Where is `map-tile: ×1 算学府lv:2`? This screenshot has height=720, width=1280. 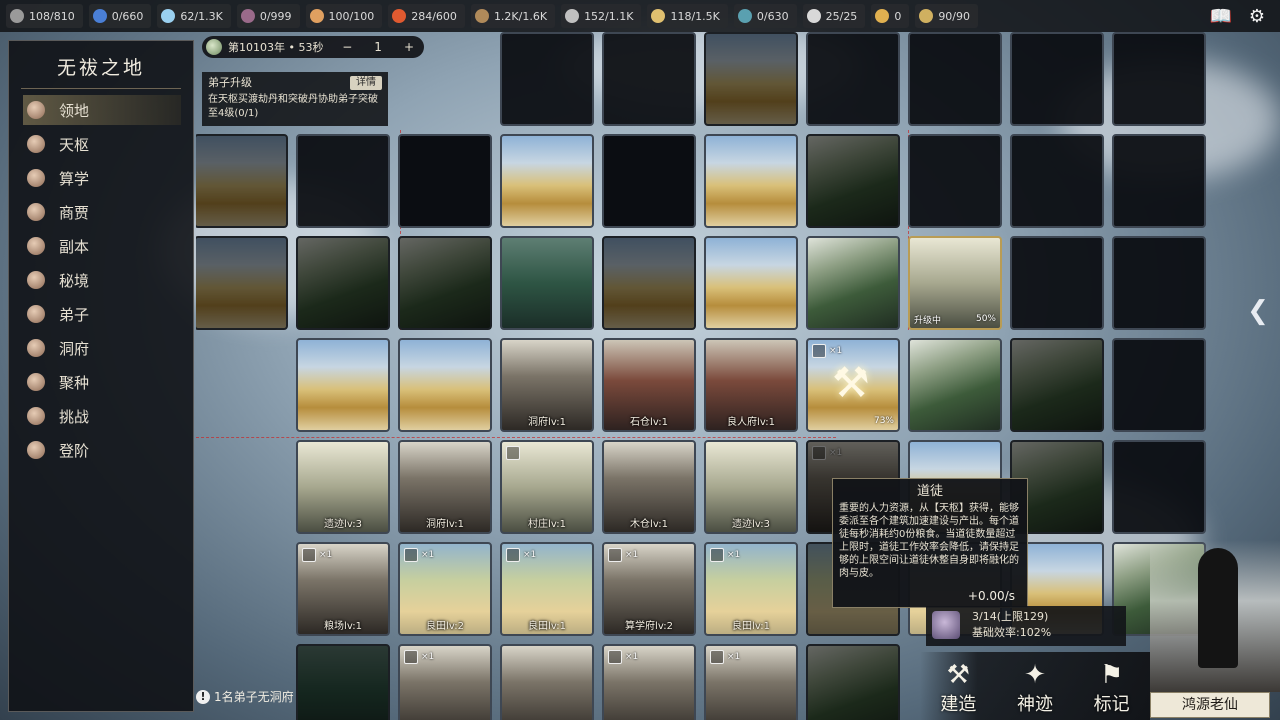
map-tile: ×1 算学府lv:2 is located at coordinates (649, 589).